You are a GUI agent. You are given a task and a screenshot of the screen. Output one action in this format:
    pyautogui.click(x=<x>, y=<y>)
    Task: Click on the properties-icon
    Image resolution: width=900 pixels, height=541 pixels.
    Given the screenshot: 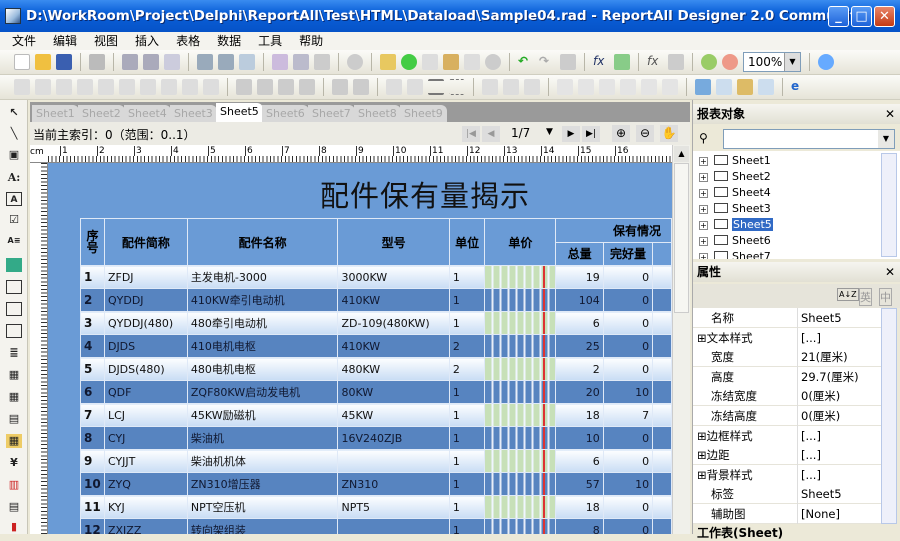 What is the action you would take?
    pyautogui.click(x=676, y=62)
    